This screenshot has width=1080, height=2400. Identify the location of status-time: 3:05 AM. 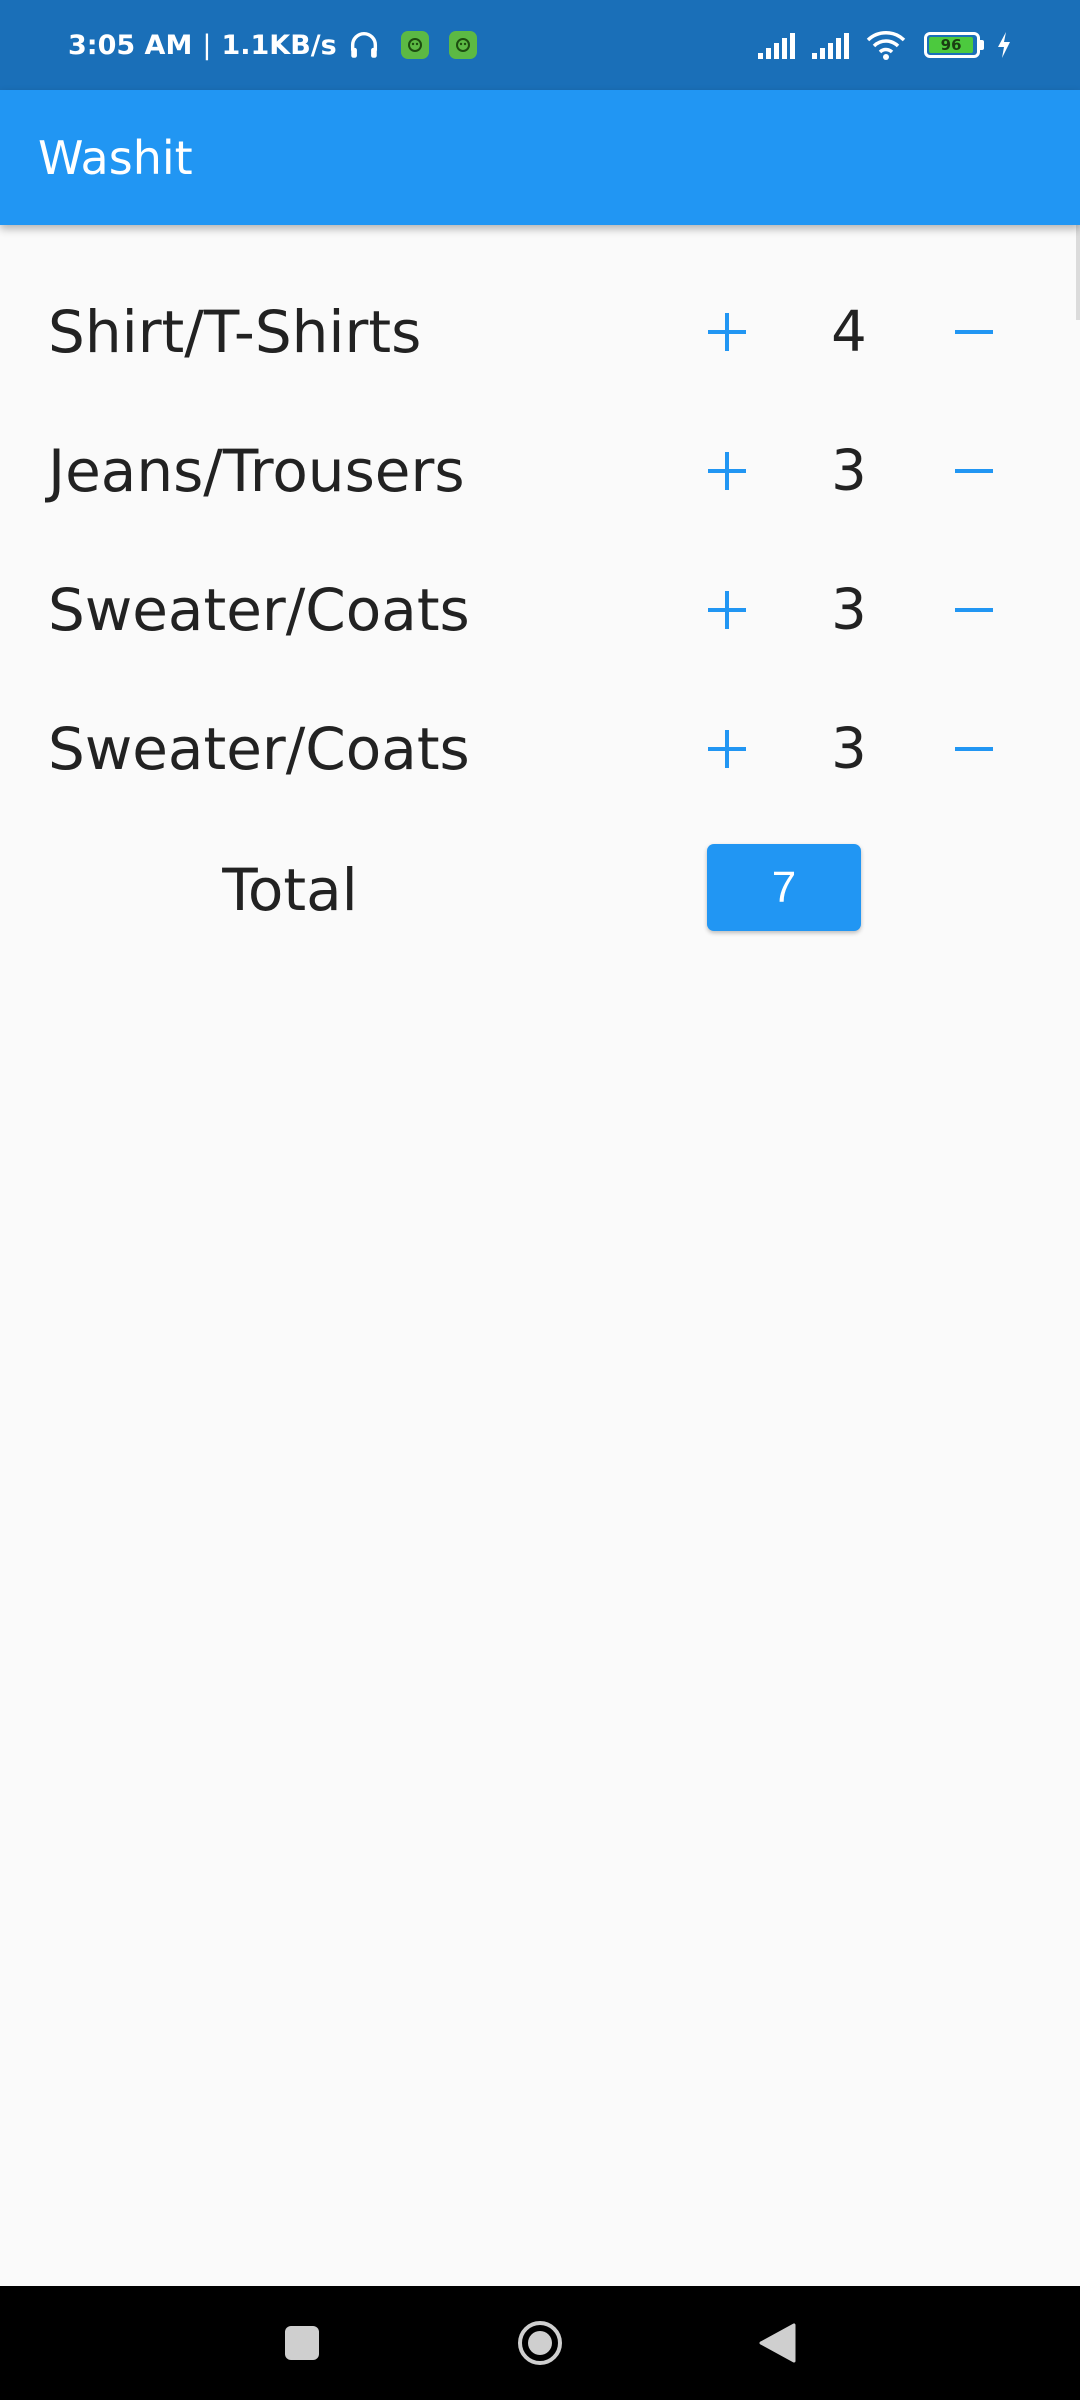
(130, 45).